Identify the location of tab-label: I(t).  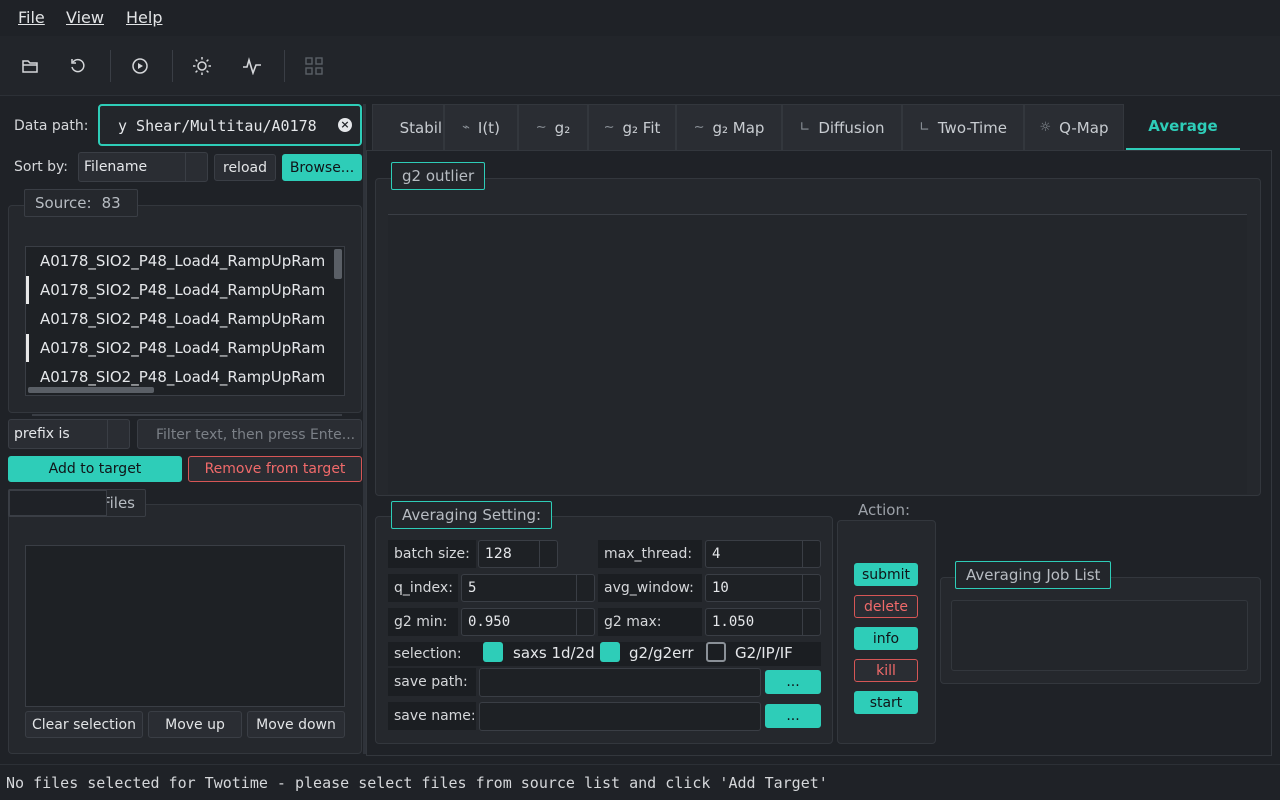
(488, 127).